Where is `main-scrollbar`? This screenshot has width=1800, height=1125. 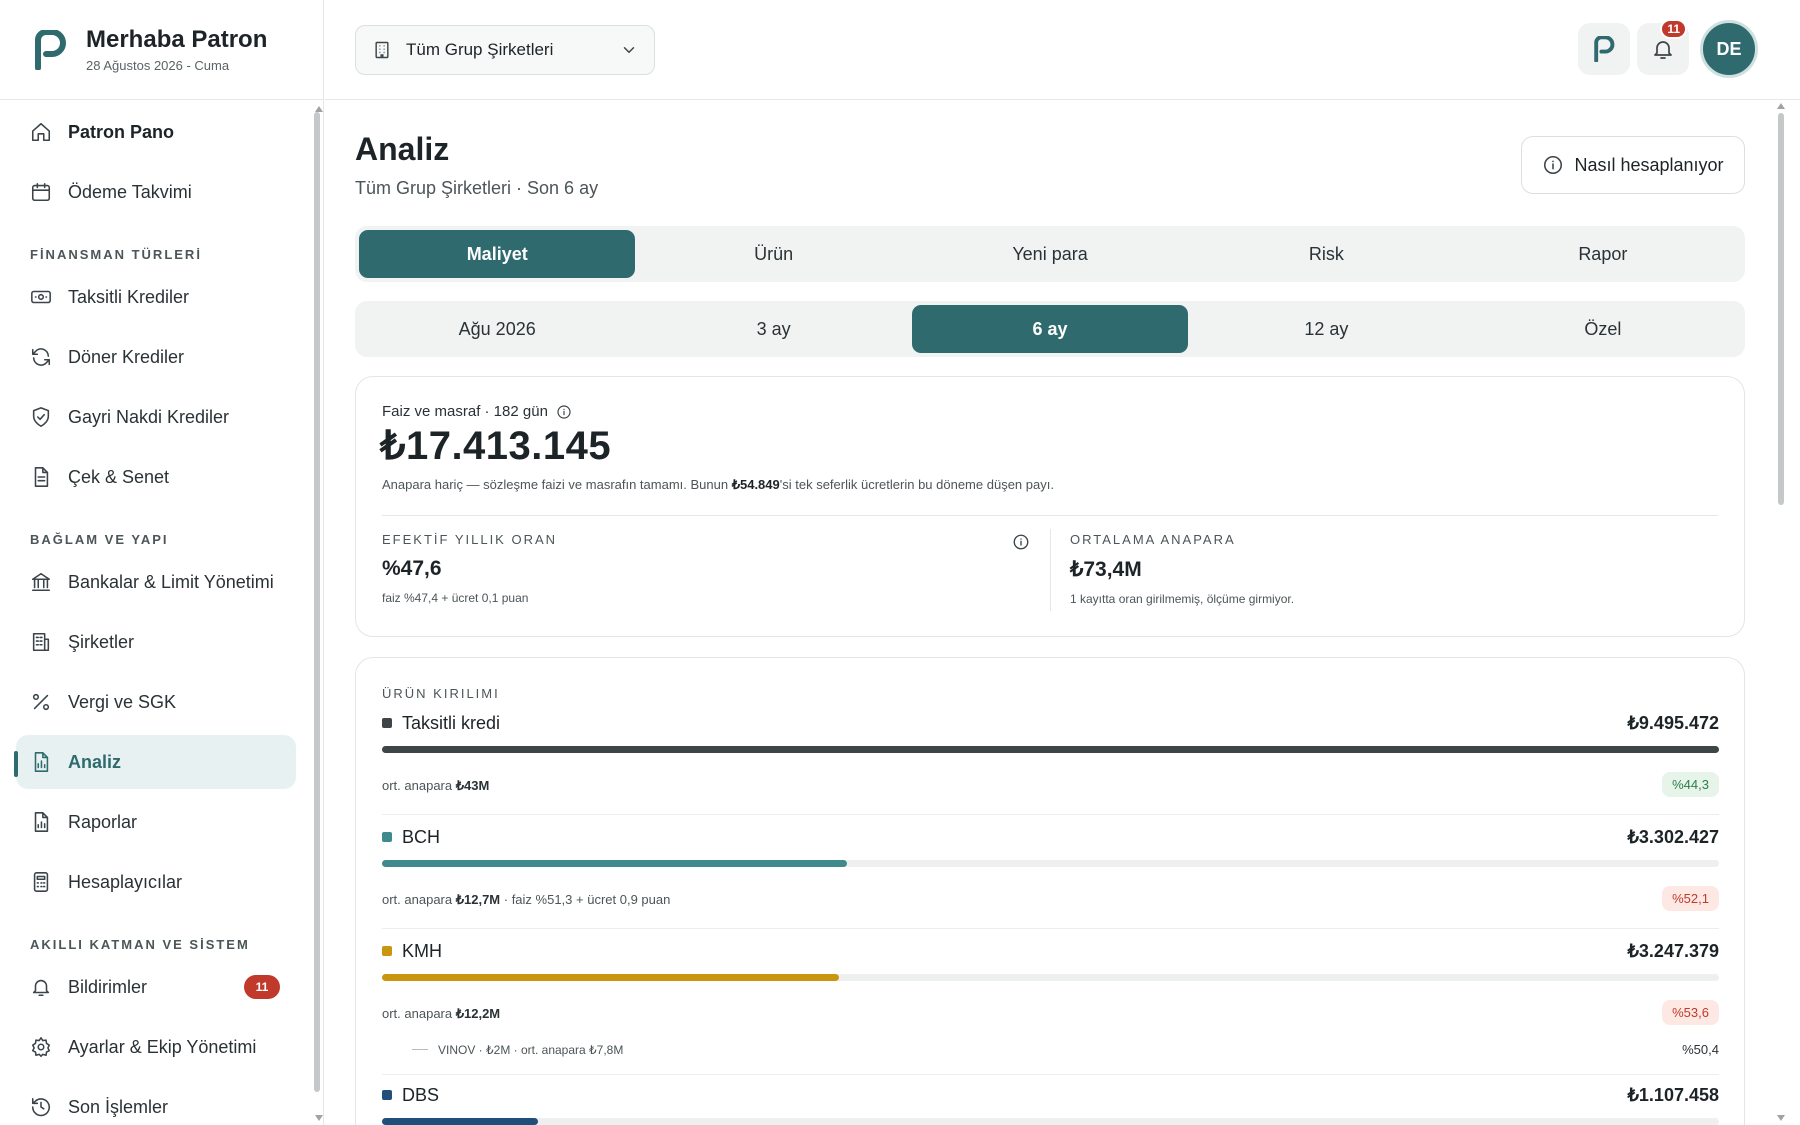 main-scrollbar is located at coordinates (1781, 613).